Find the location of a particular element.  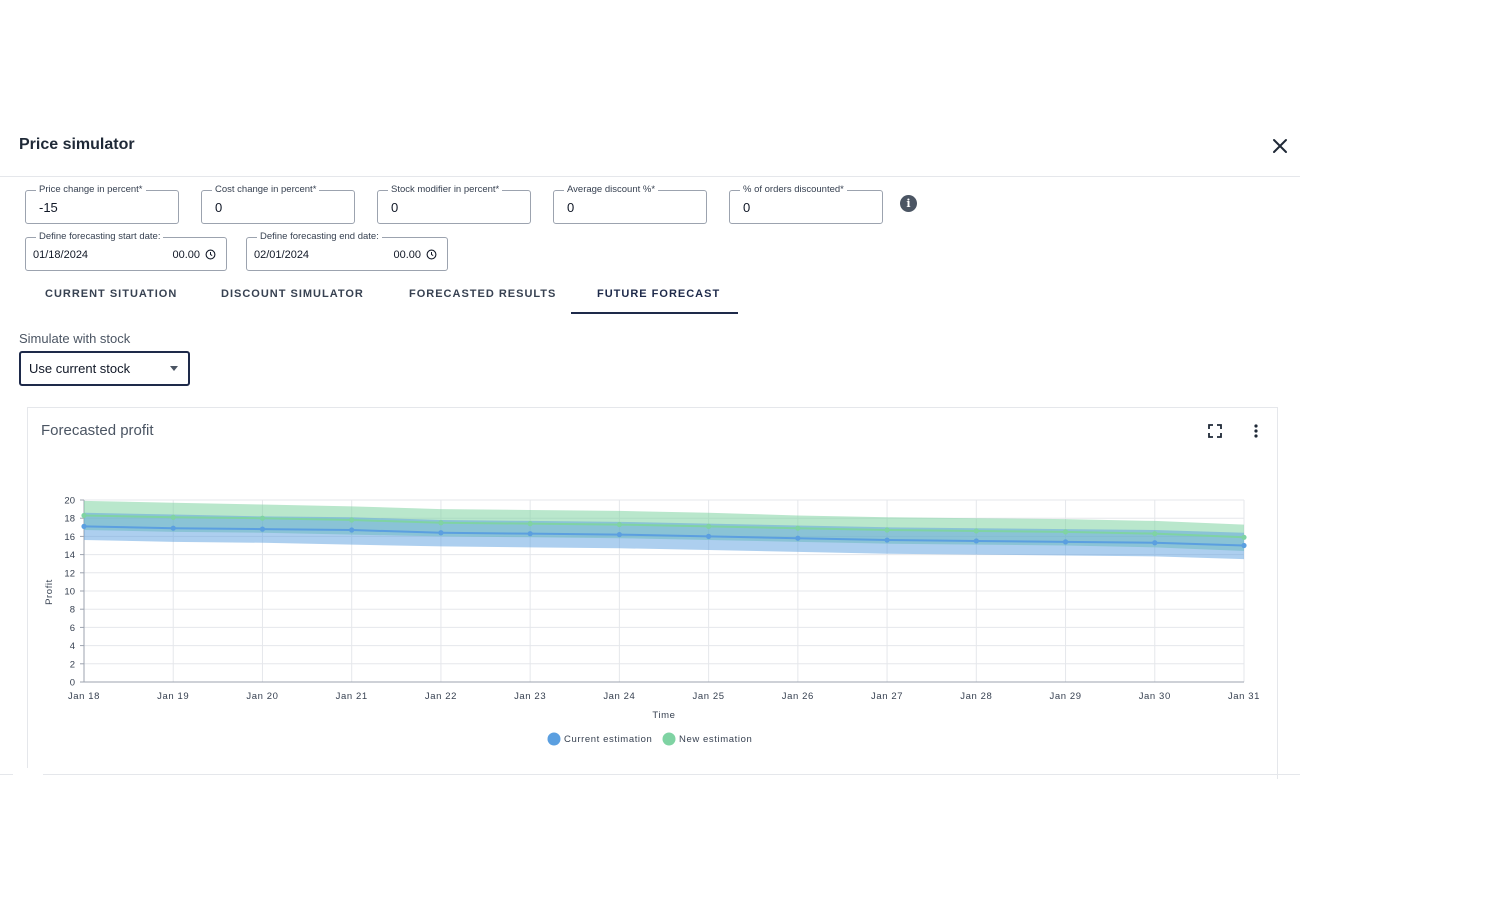

average-discount-field: Average discount %* 0 is located at coordinates (630, 204).